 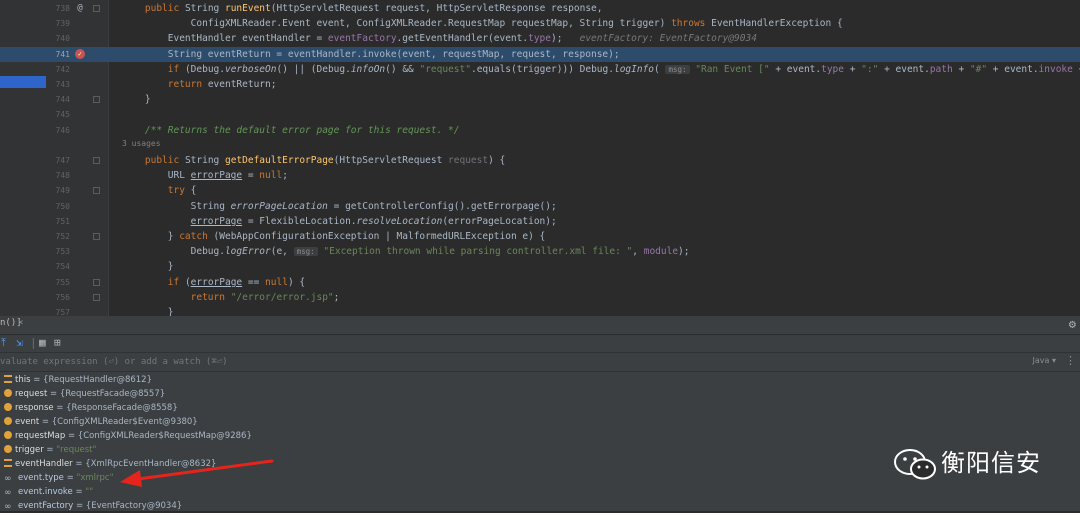 What do you see at coordinates (540, 99) in the screenshot?
I see `code-line: 744 }` at bounding box center [540, 99].